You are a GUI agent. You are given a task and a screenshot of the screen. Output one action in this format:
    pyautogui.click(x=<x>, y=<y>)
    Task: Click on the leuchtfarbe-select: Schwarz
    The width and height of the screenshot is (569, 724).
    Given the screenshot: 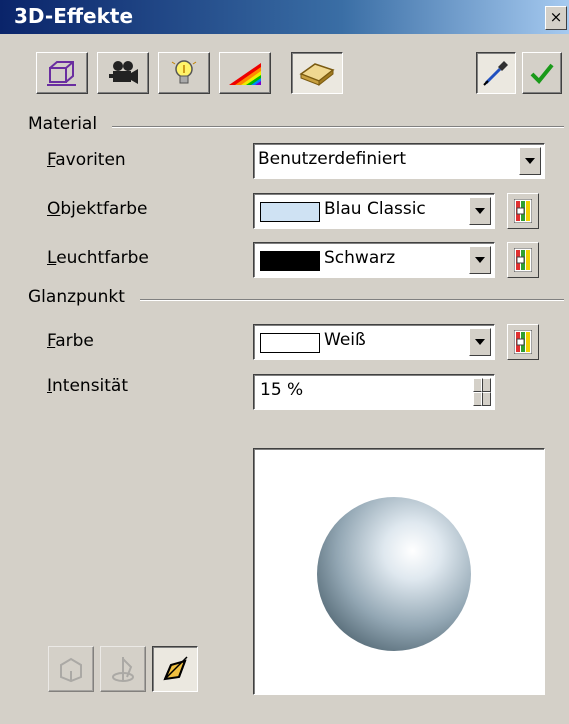 What is the action you would take?
    pyautogui.click(x=374, y=260)
    